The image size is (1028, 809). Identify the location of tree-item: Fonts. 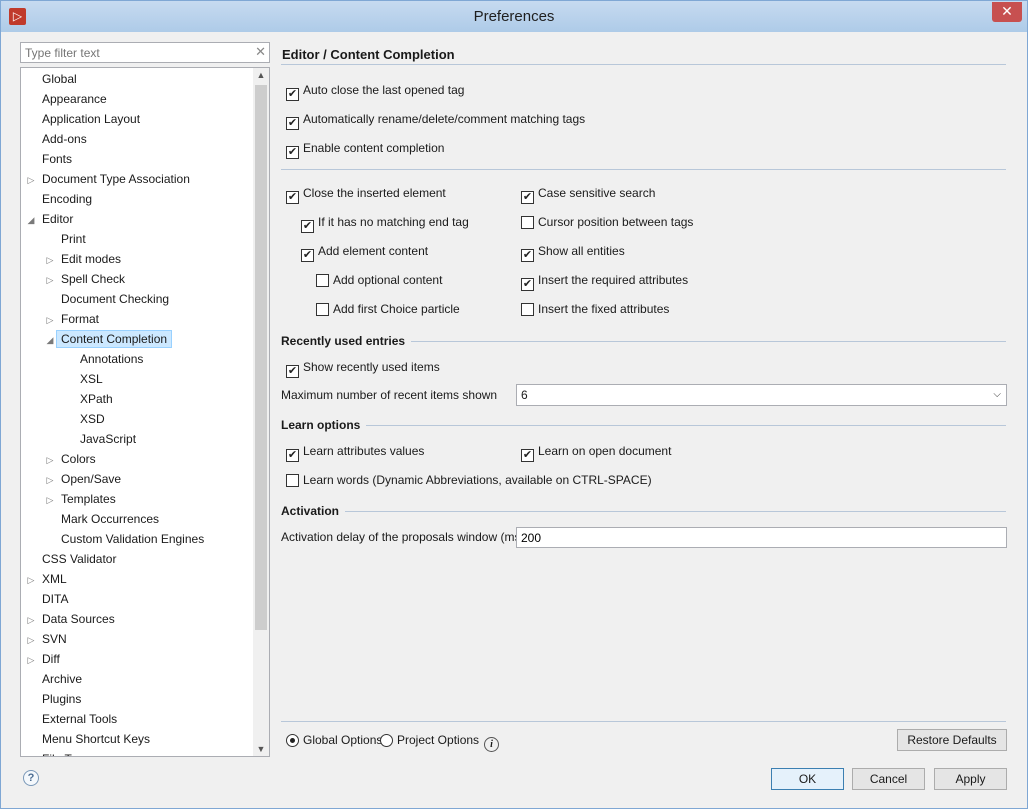
(51, 159).